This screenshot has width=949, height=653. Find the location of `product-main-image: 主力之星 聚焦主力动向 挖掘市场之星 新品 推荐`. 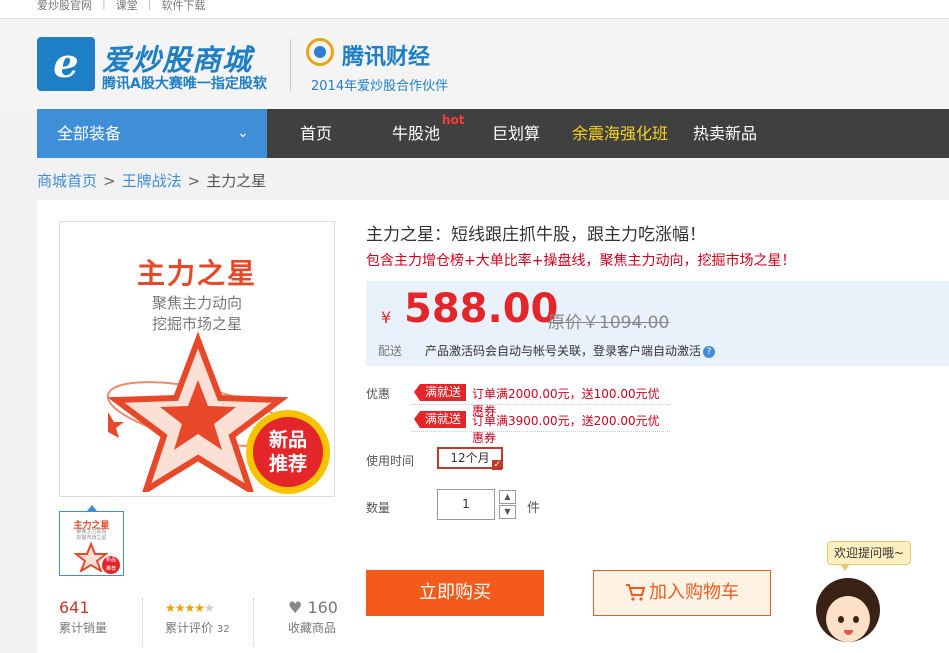

product-main-image: 主力之星 聚焦主力动向 挖掘市场之星 新品 推荐 is located at coordinates (197, 359).